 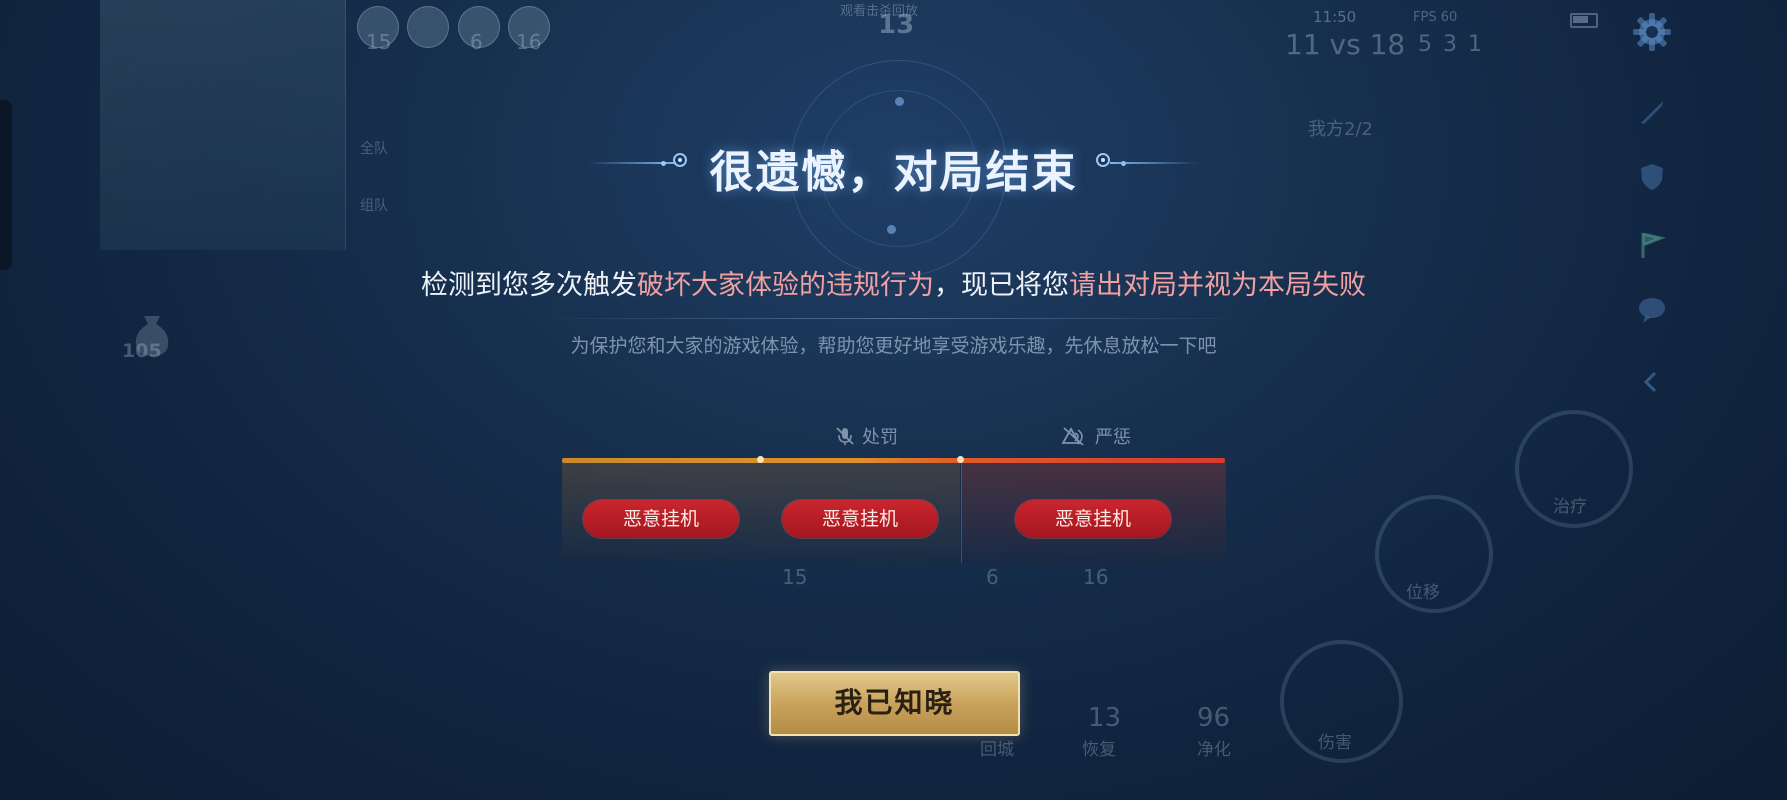 What do you see at coordinates (785, 285) in the screenshot?
I see `message-highlight: 破坏大家体验的违规行为` at bounding box center [785, 285].